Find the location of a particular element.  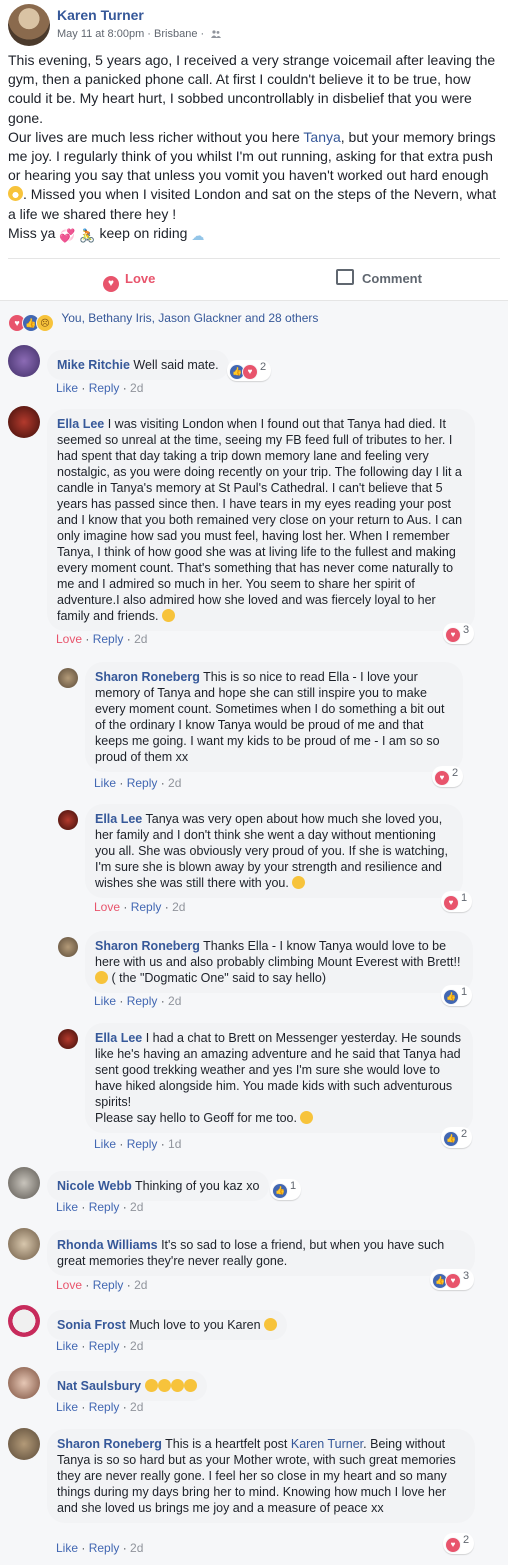

author-avatar is located at coordinates (29, 25).